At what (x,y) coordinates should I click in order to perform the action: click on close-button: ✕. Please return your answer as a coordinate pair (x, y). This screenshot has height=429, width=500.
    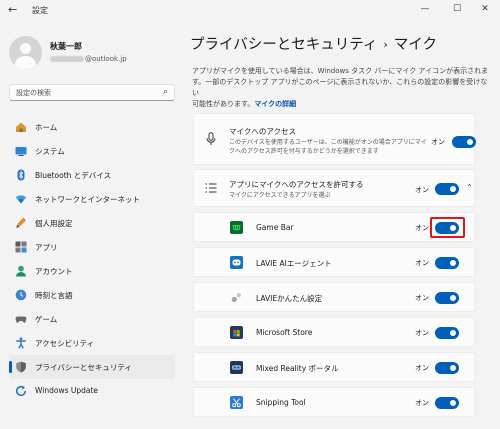
    Looking at the image, I should click on (485, 9).